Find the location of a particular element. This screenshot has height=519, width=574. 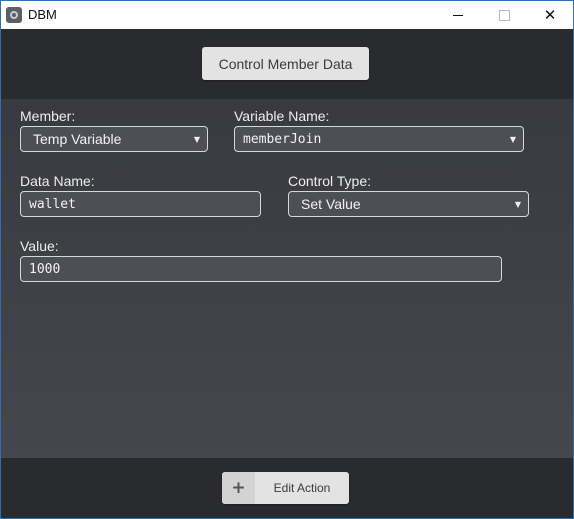

title-bar: DBM ✕ is located at coordinates (287, 15).